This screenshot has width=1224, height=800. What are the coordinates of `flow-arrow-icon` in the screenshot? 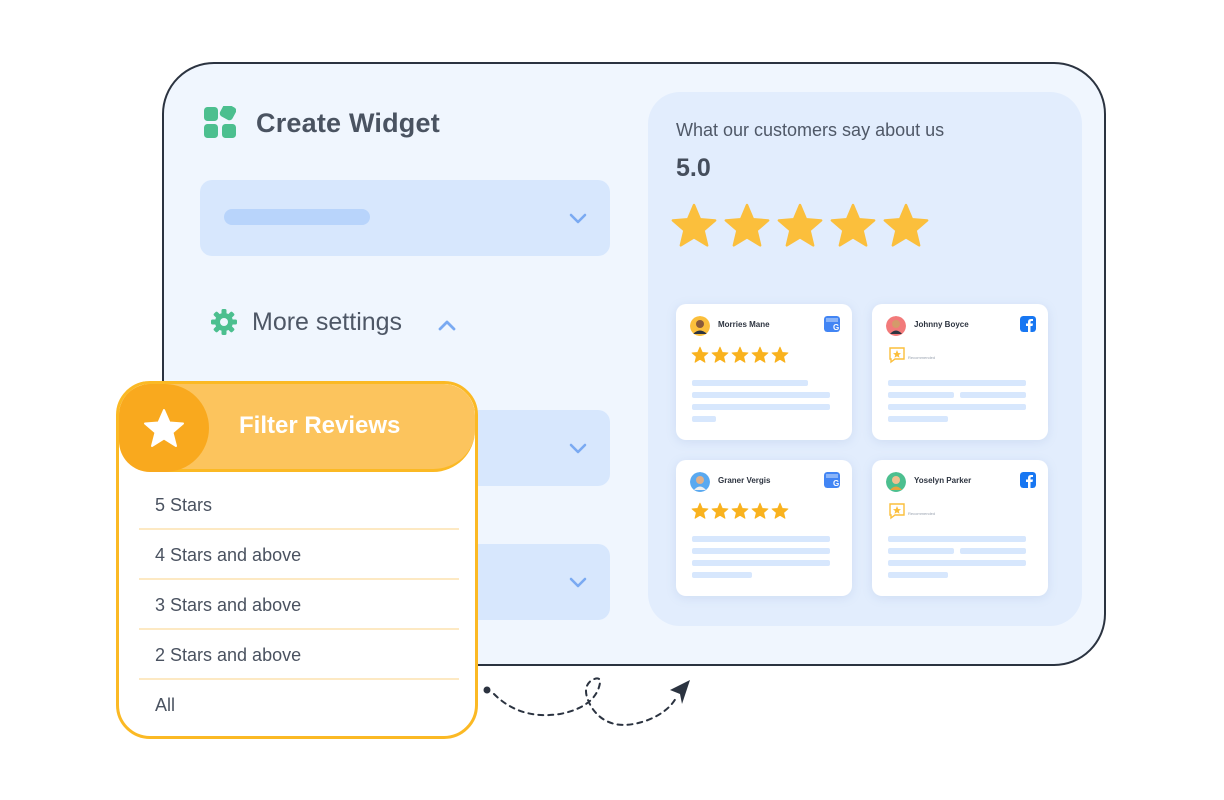 It's located at (586, 701).